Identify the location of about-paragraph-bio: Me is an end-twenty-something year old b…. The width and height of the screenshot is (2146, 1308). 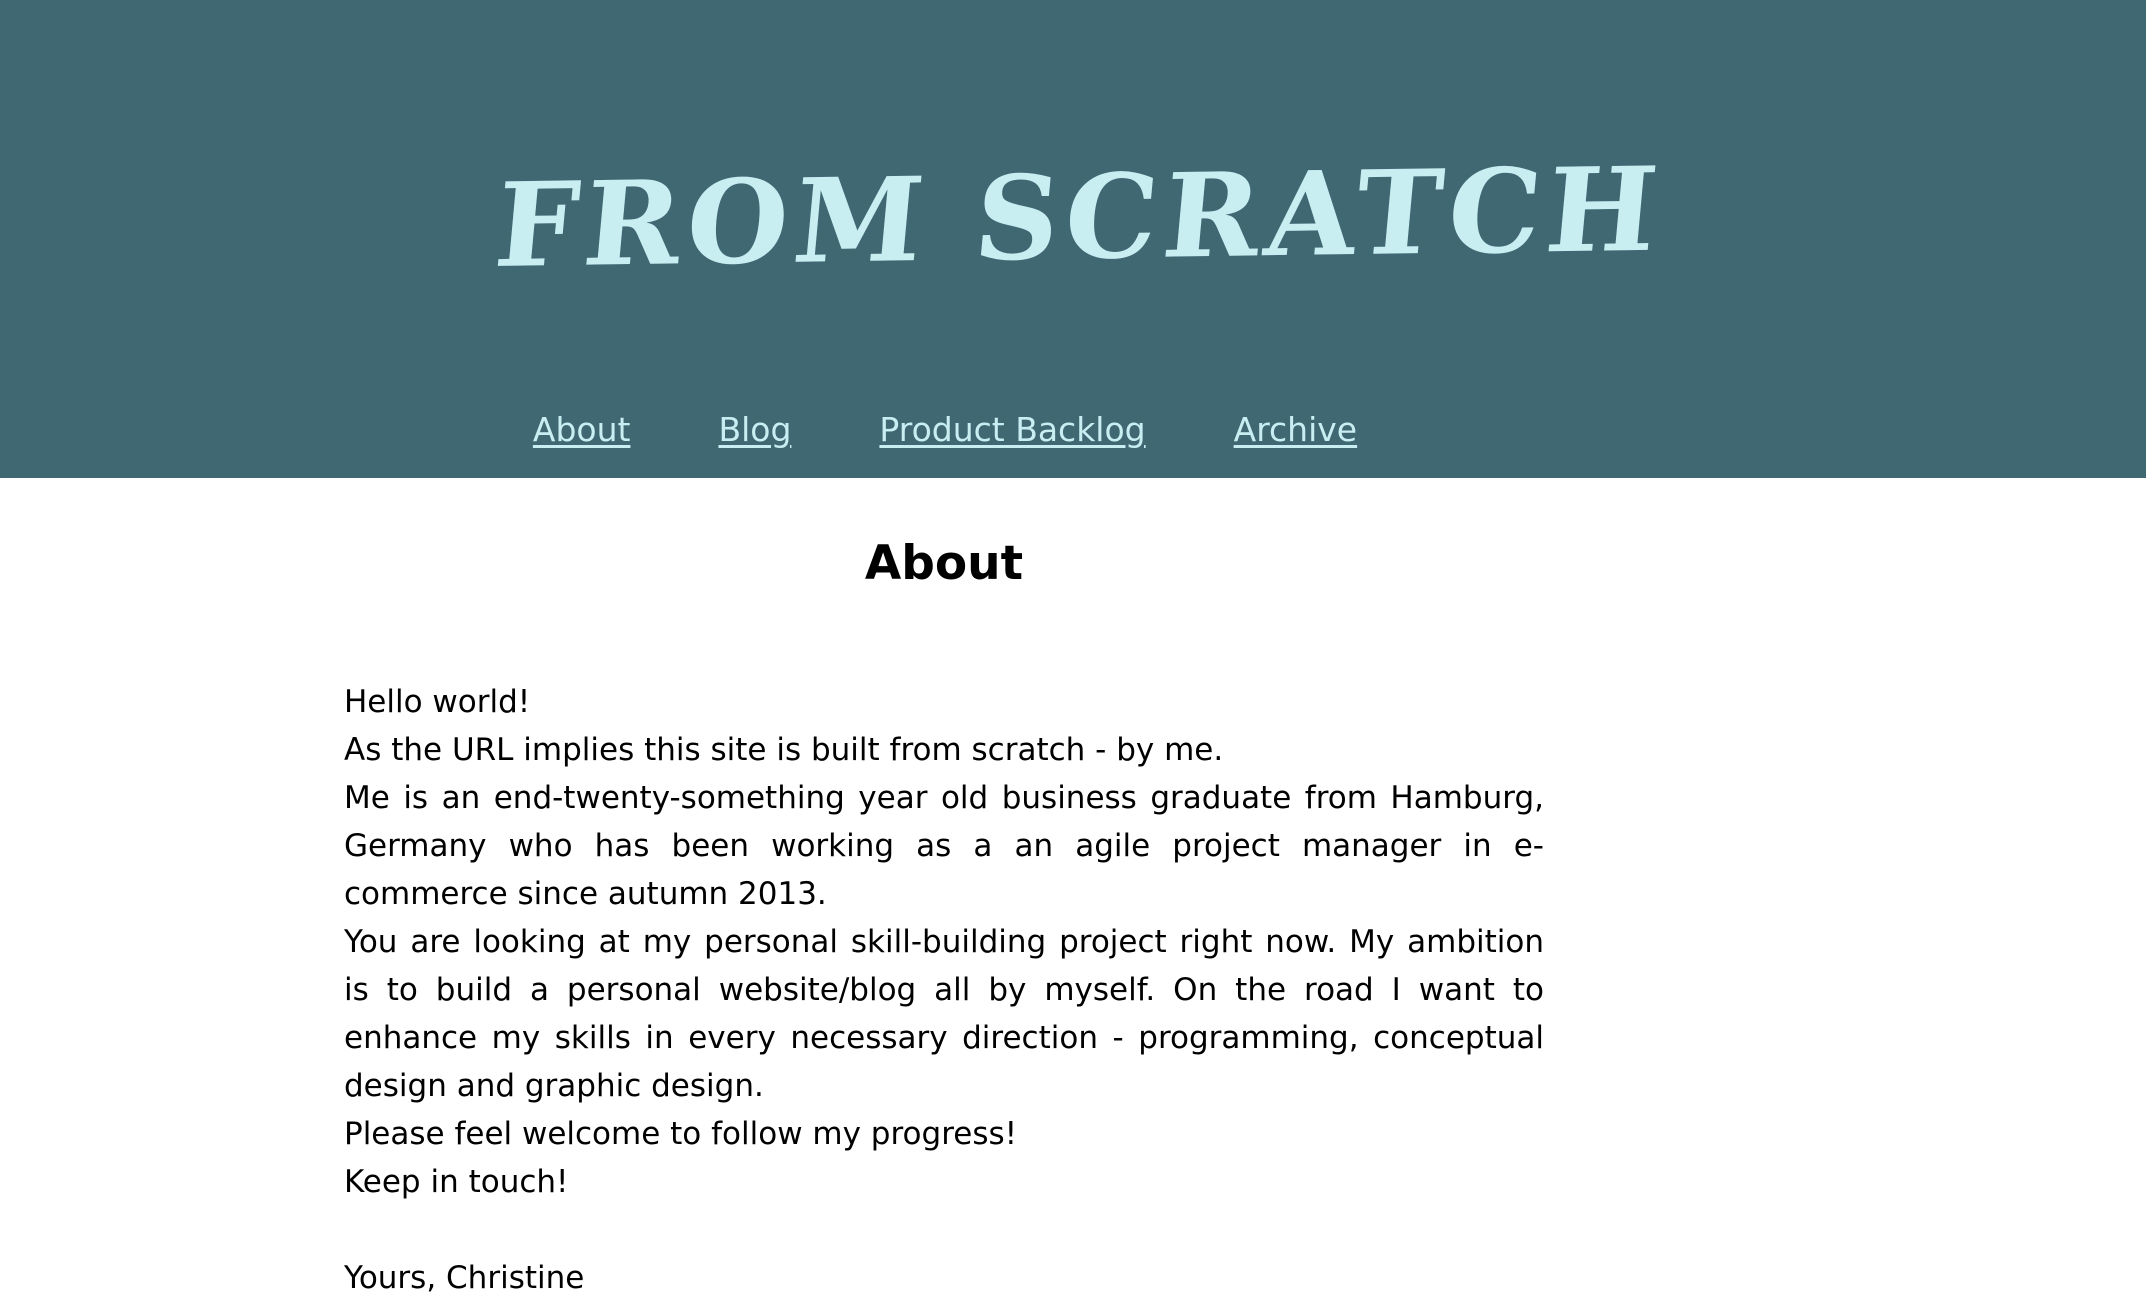
(944, 846).